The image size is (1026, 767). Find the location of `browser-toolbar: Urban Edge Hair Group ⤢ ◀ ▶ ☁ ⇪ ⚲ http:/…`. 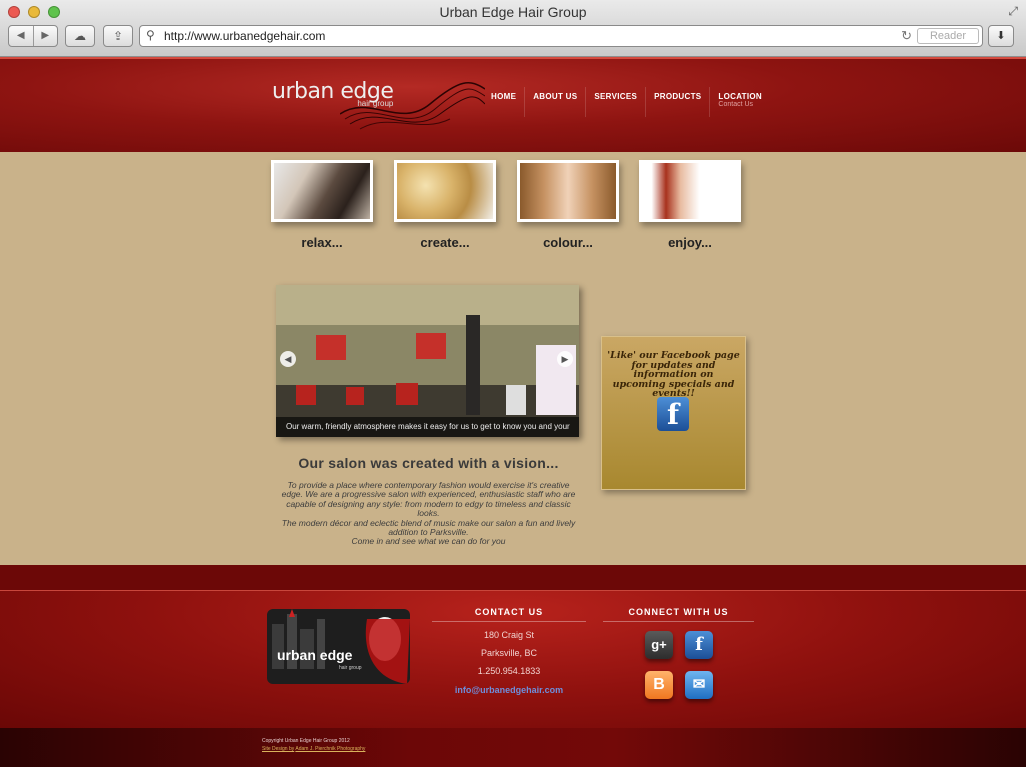

browser-toolbar: Urban Edge Hair Group ⤢ ◀ ▶ ☁ ⇪ ⚲ http:/… is located at coordinates (513, 28).